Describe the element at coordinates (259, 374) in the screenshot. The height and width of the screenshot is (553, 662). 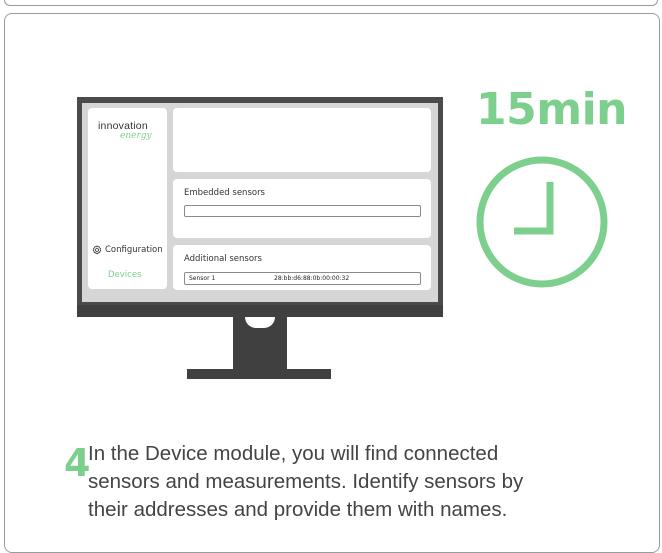
I see `monitor-stand-base` at that location.